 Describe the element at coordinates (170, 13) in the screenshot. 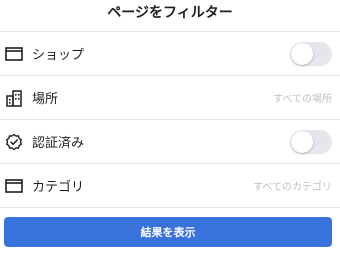

I see `page-title: ページをフィルター` at that location.